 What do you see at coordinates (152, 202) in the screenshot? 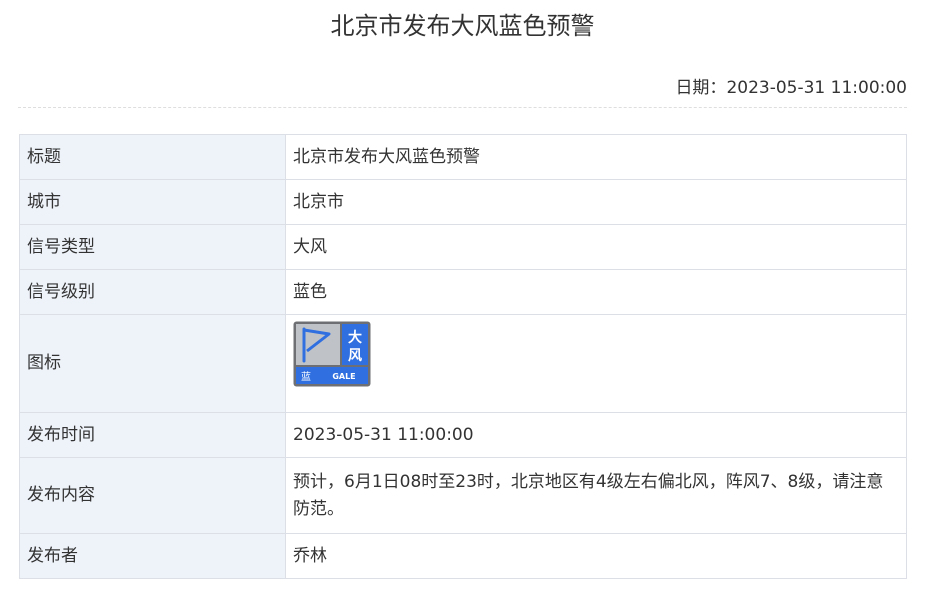
I see `row-label: 城市` at bounding box center [152, 202].